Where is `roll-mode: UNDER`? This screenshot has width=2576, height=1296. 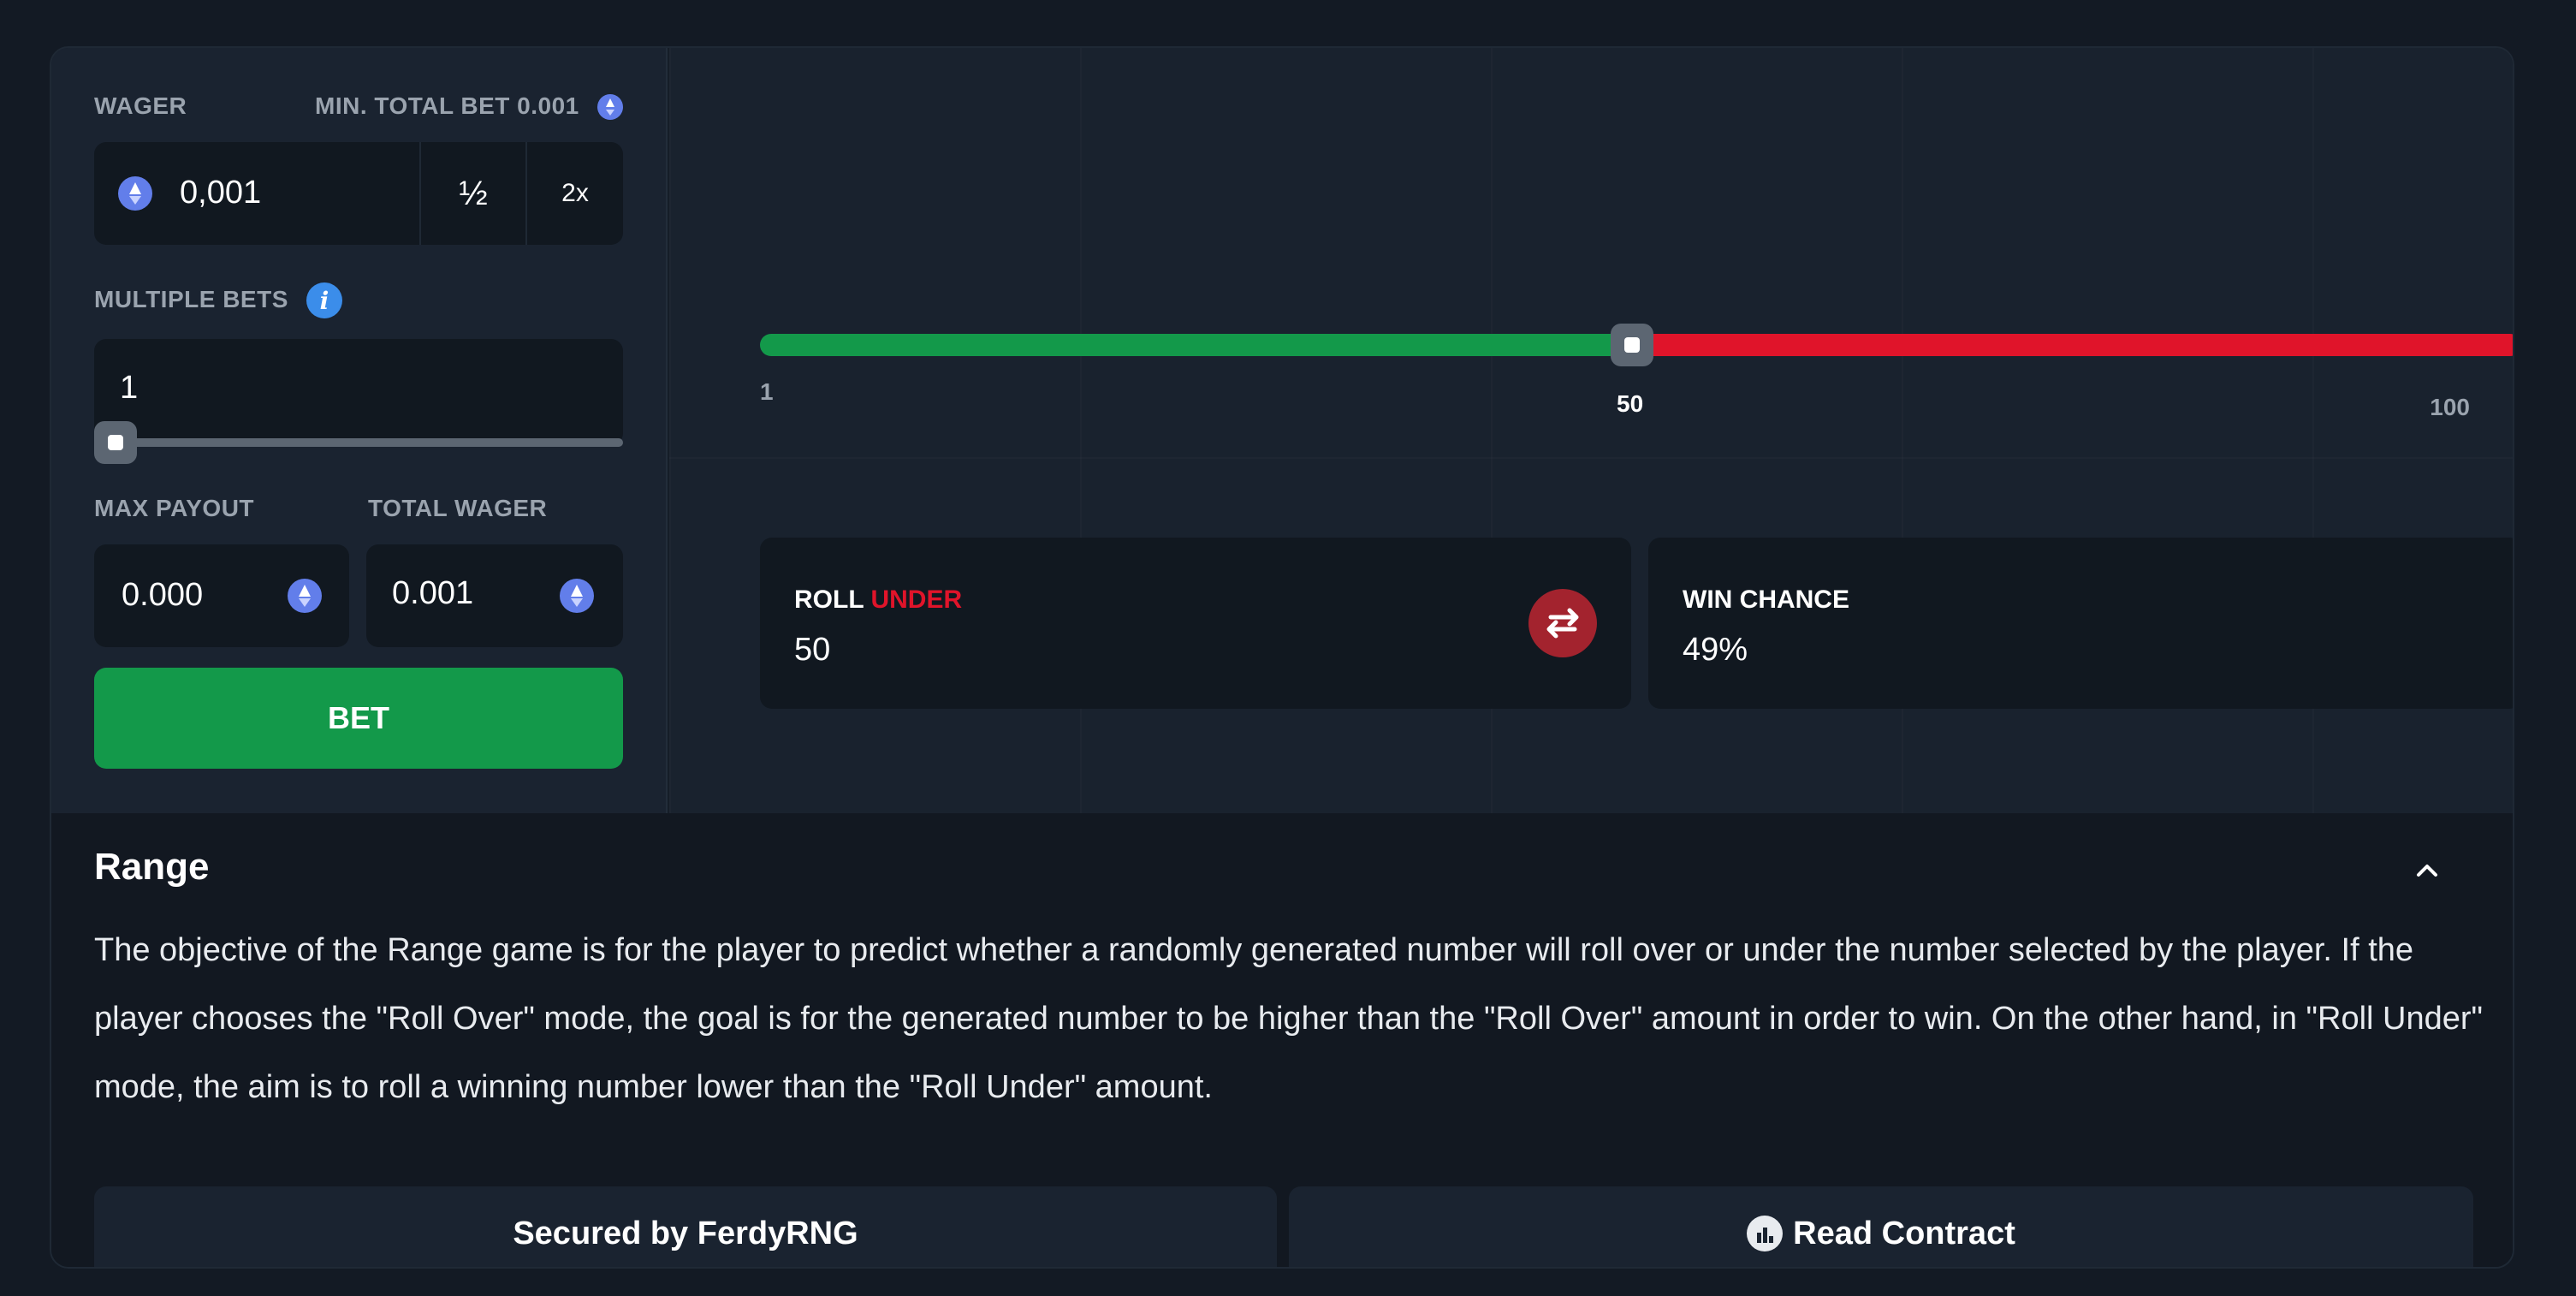 roll-mode: UNDER is located at coordinates (916, 600).